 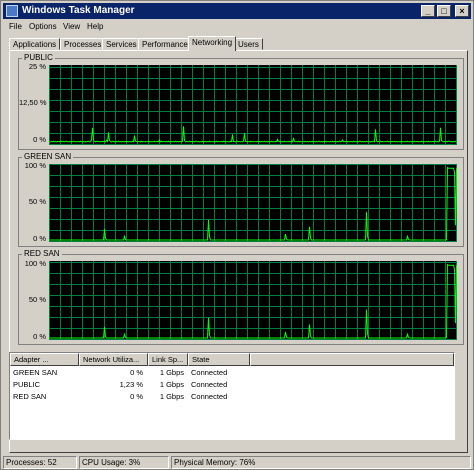 What do you see at coordinates (35, 372) in the screenshot?
I see `adapter-name: GREEN SAN` at bounding box center [35, 372].